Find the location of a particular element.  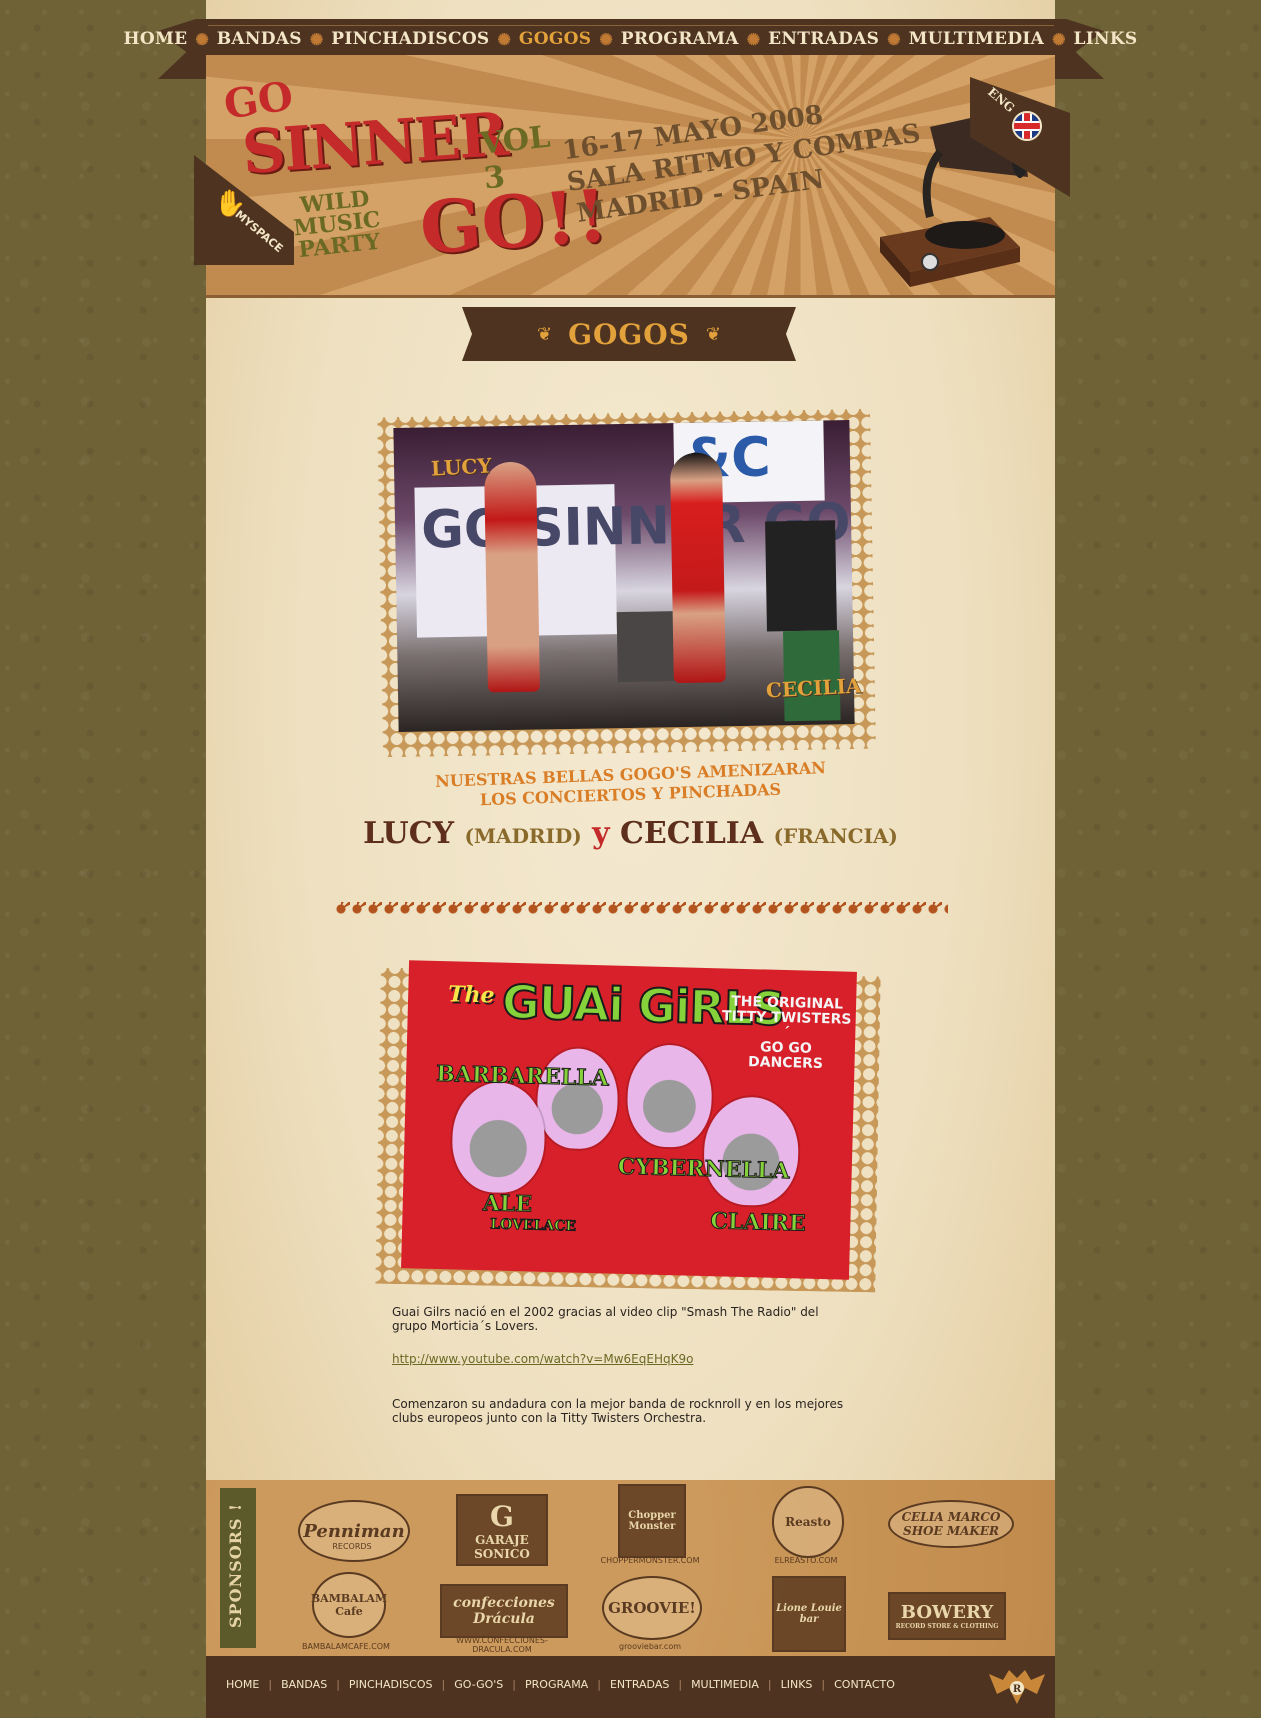

nav-gogos: GOGOS is located at coordinates (555, 39).